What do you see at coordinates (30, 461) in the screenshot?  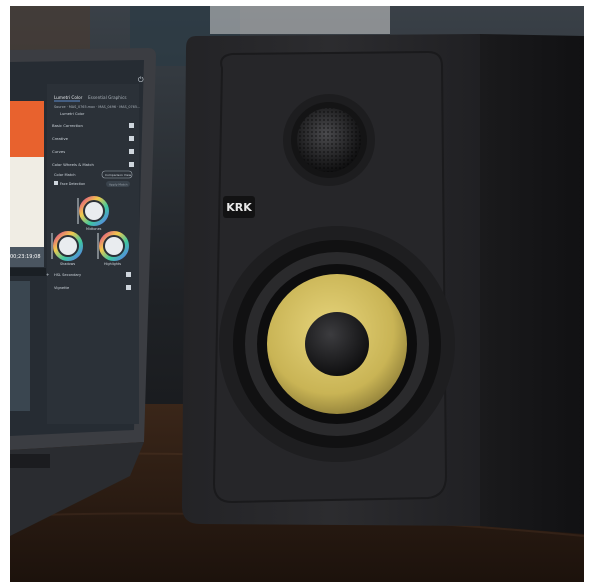 I see `laptop-keyboard` at bounding box center [30, 461].